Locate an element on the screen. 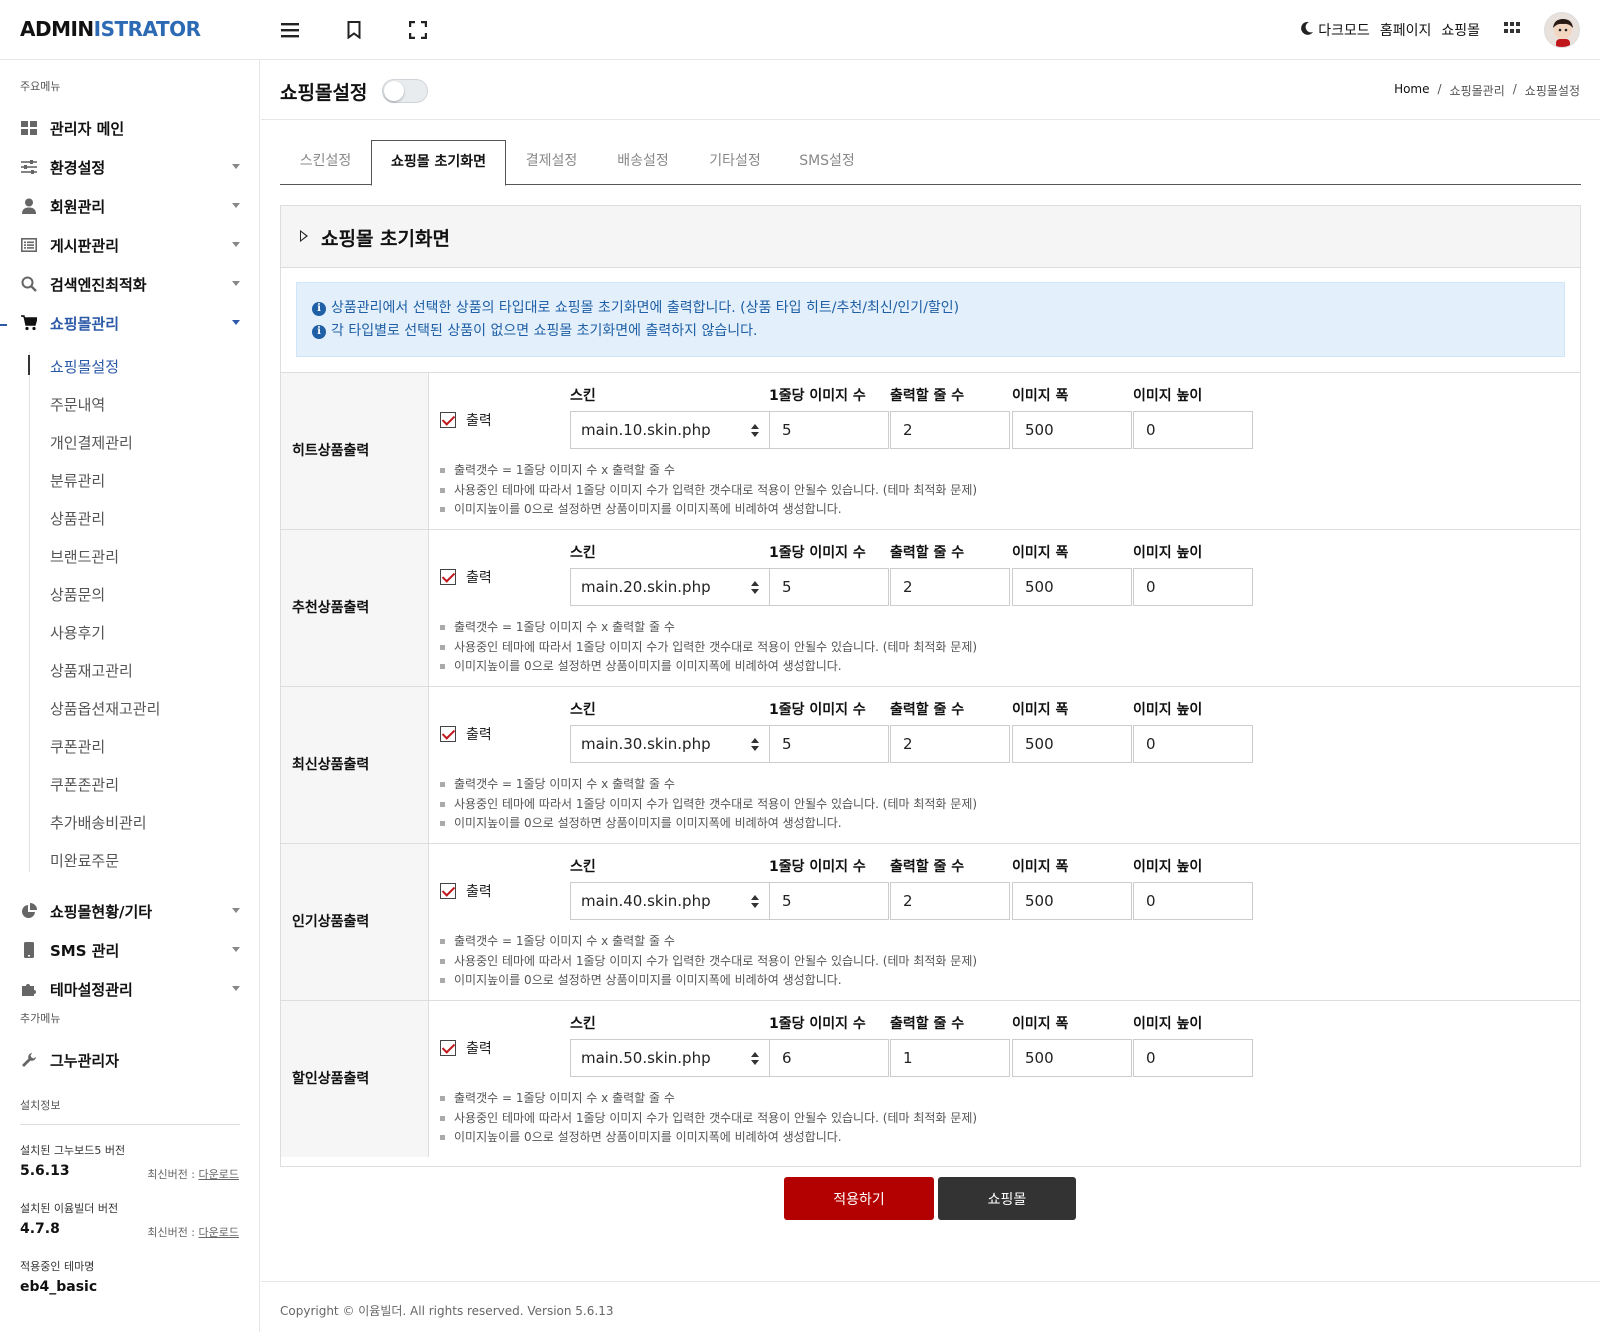 The height and width of the screenshot is (1332, 1600). hamburger-menu-icon is located at coordinates (290, 30).